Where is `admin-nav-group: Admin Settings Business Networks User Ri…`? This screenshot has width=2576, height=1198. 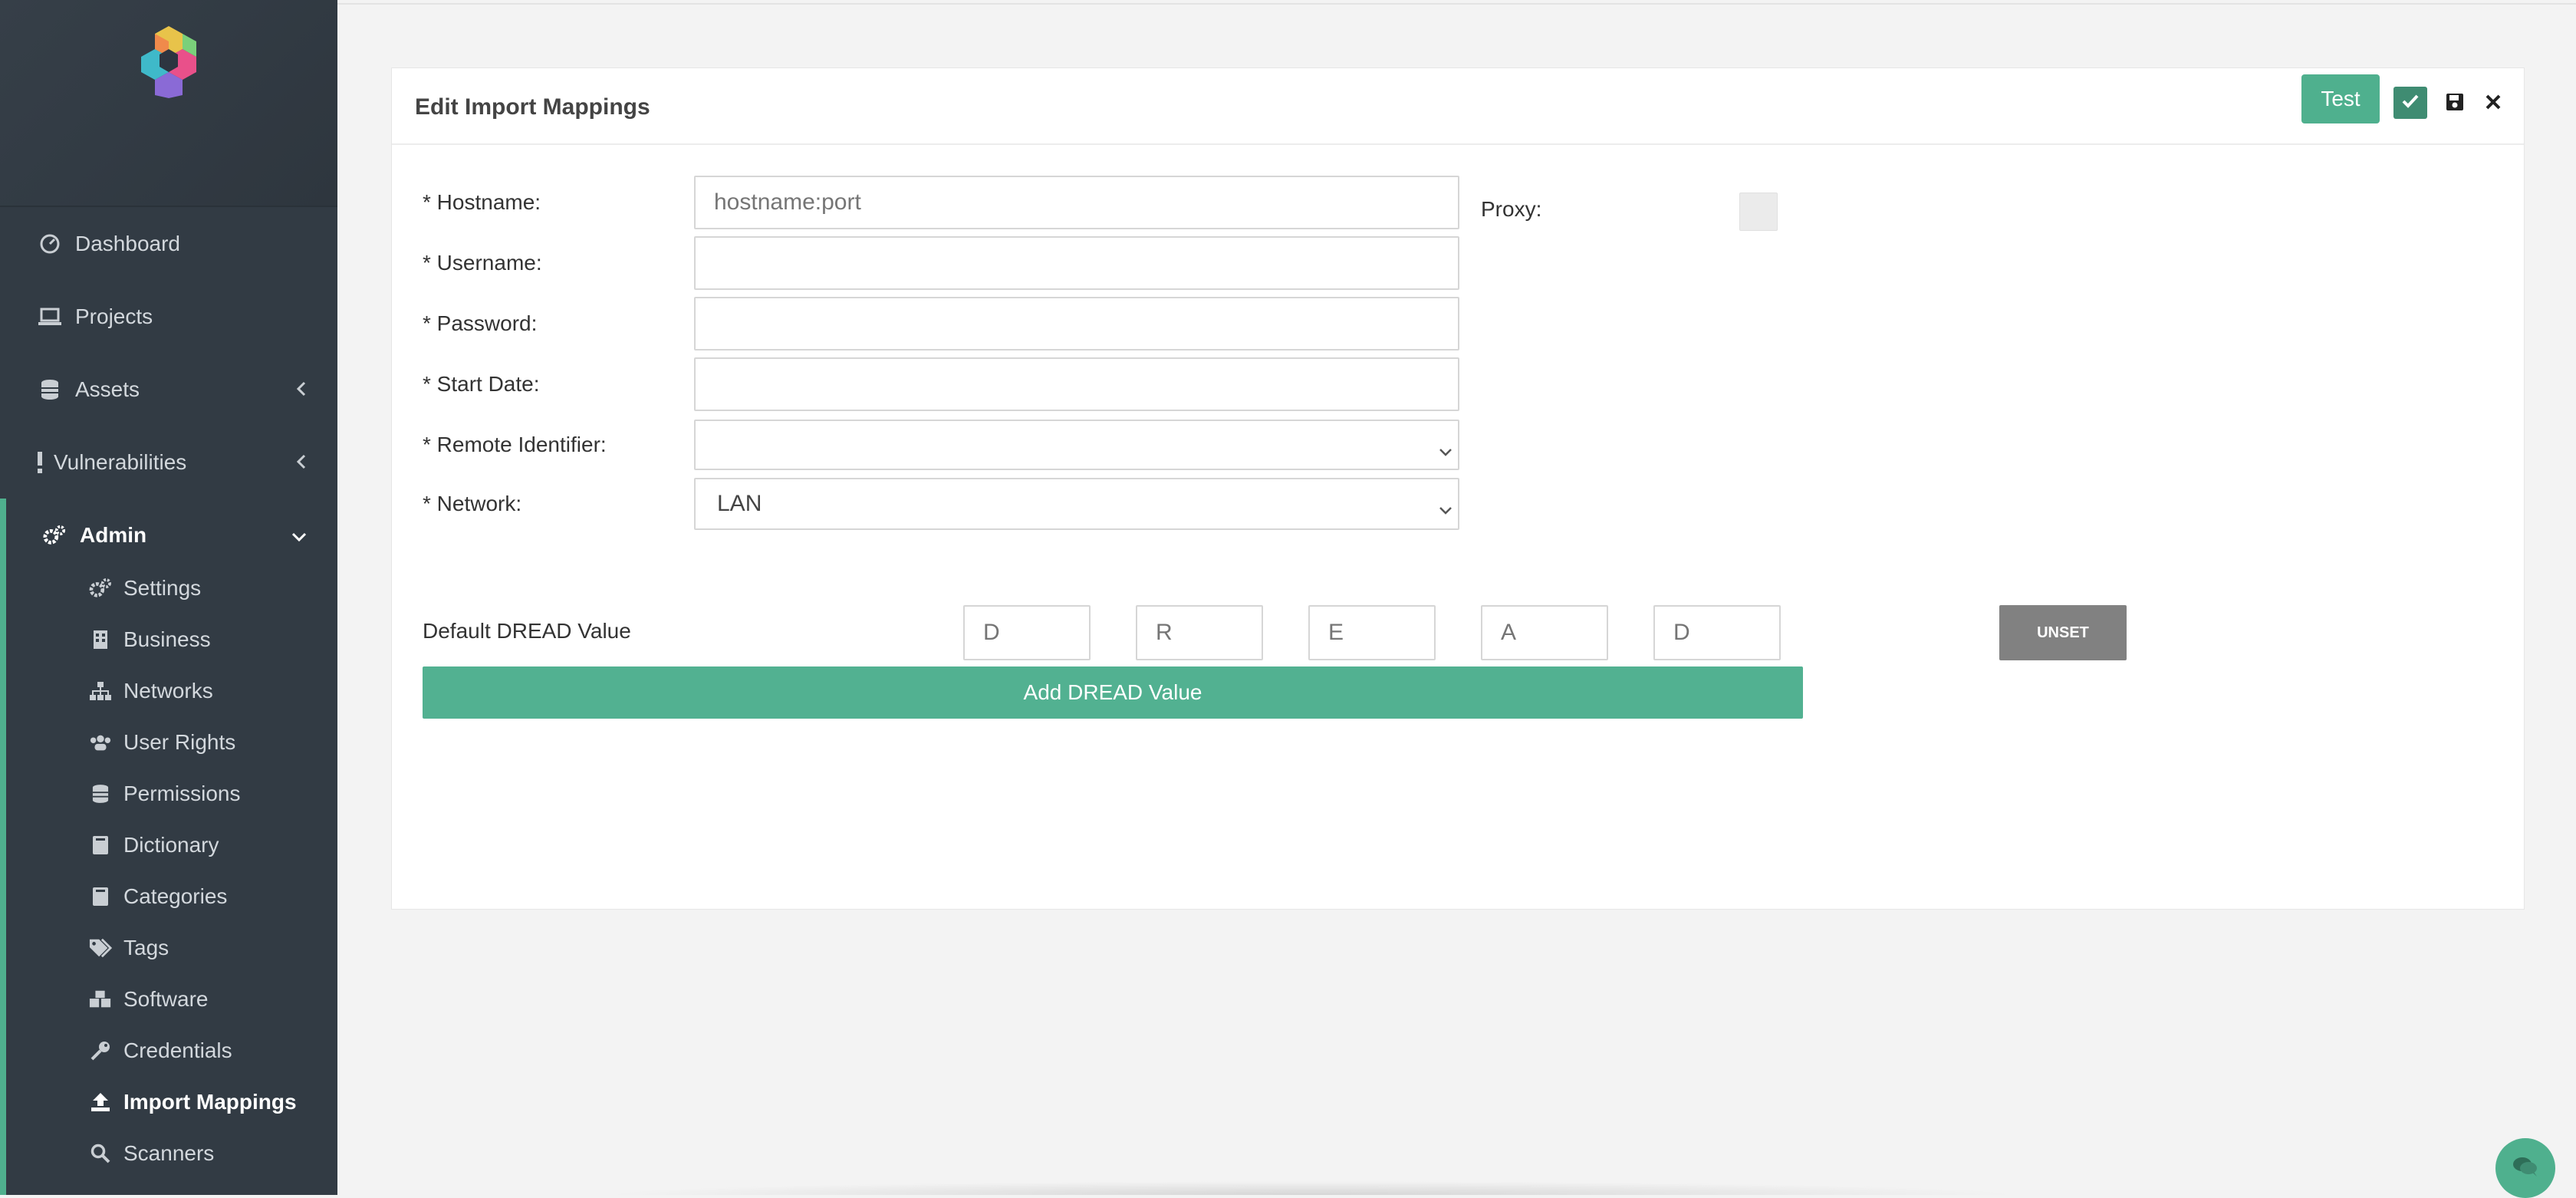 admin-nav-group: Admin Settings Business Networks User Ri… is located at coordinates (168, 847).